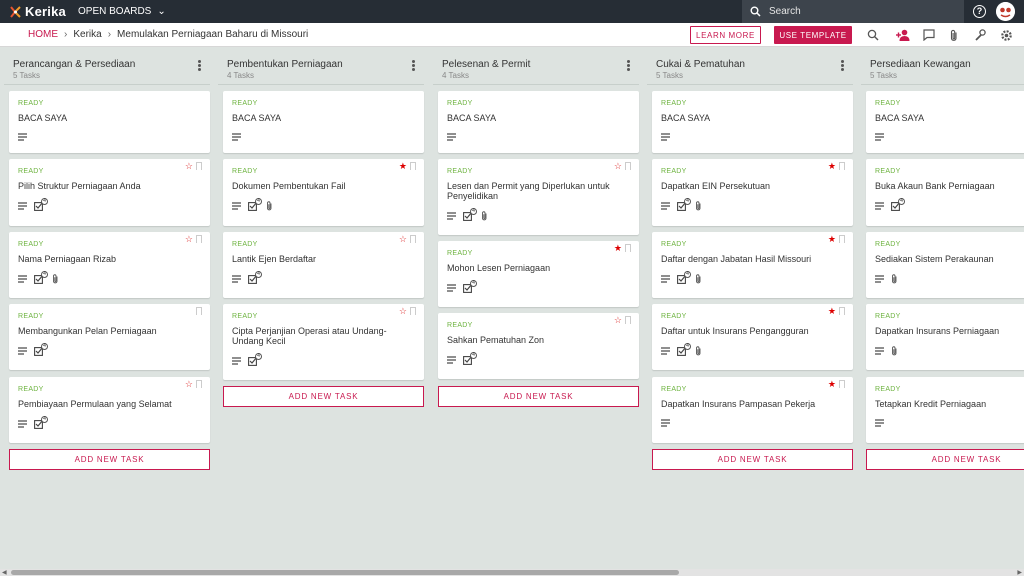  I want to click on horizontal-scrollbar: ◀ ▶, so click(512, 572).